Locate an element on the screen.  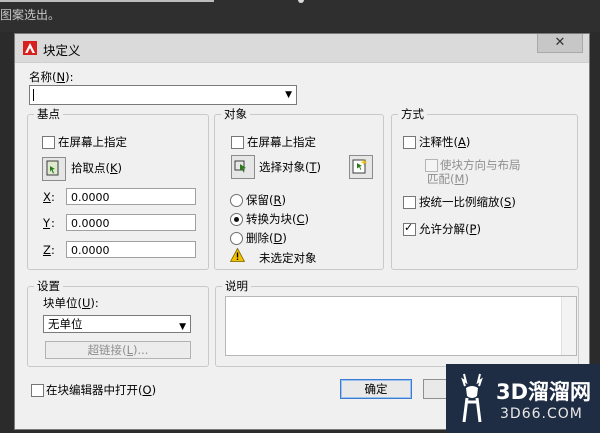
scale-uniformly-checkbox is located at coordinates (409, 202).